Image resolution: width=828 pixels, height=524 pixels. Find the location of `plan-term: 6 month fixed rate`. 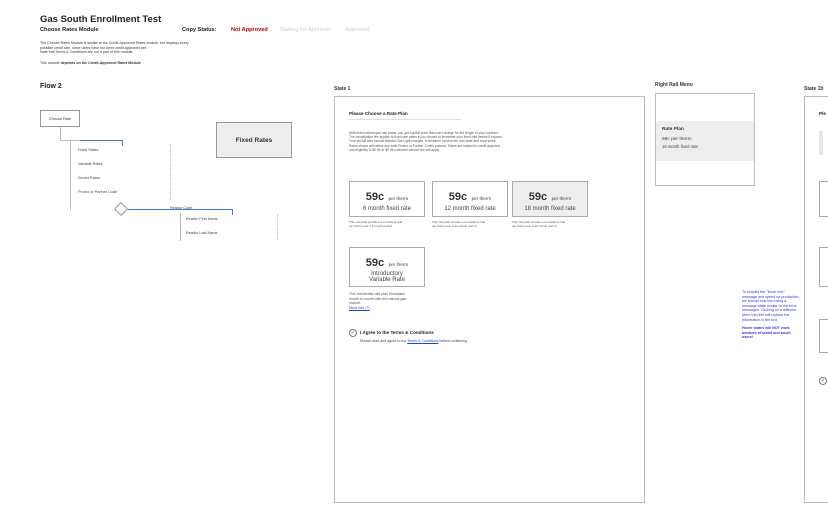

plan-term: 6 month fixed rate is located at coordinates (387, 209).